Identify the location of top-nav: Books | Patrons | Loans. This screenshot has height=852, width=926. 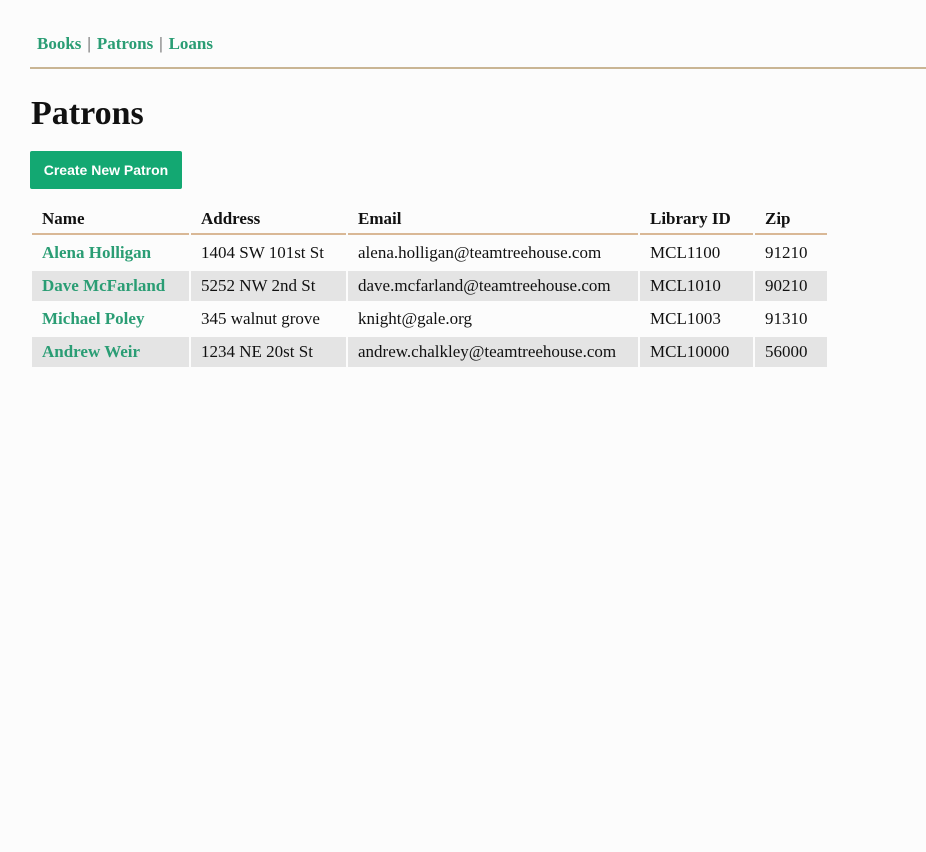
(125, 44).